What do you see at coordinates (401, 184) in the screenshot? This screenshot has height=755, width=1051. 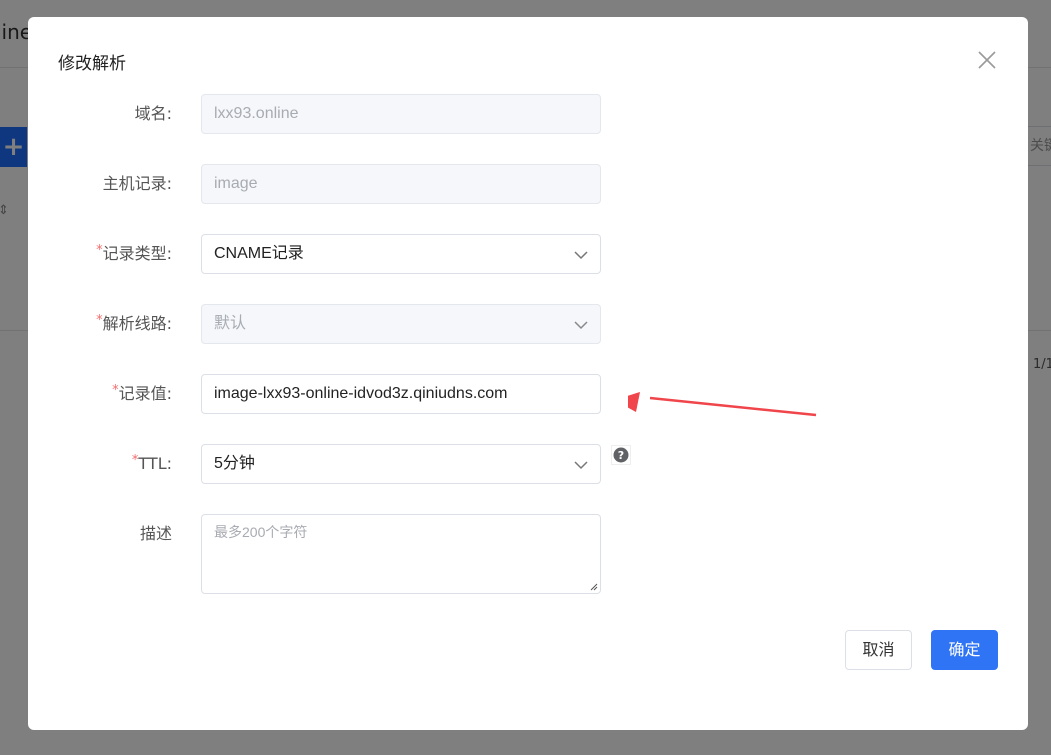 I see `host-record-input: image` at bounding box center [401, 184].